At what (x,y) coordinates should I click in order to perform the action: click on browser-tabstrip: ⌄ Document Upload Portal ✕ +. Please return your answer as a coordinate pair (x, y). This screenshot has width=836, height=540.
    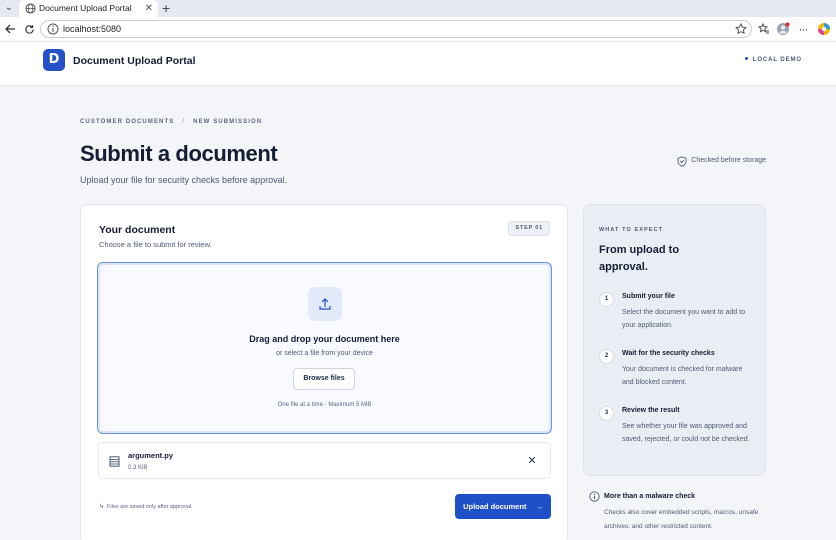
    Looking at the image, I should click on (418, 8).